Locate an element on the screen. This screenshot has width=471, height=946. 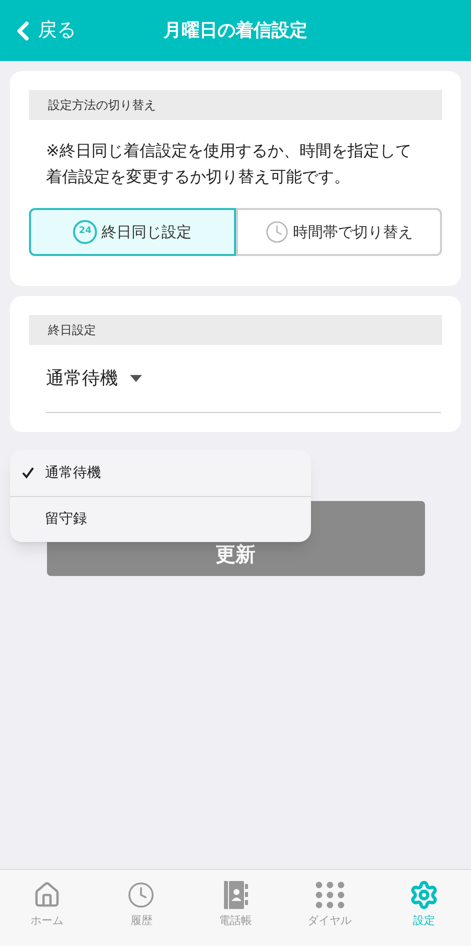
section-heading: 終日設定 is located at coordinates (235, 330).